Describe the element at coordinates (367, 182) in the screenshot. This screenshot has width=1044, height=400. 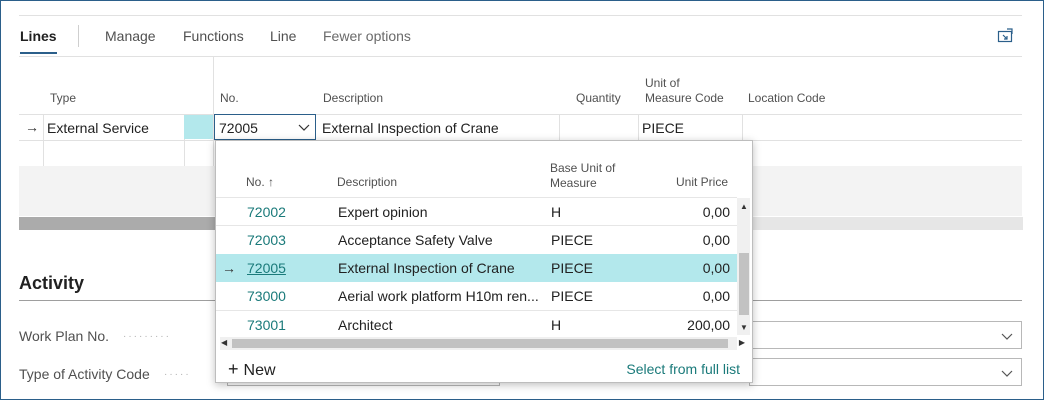
I see `lookup-header-description: Description` at that location.